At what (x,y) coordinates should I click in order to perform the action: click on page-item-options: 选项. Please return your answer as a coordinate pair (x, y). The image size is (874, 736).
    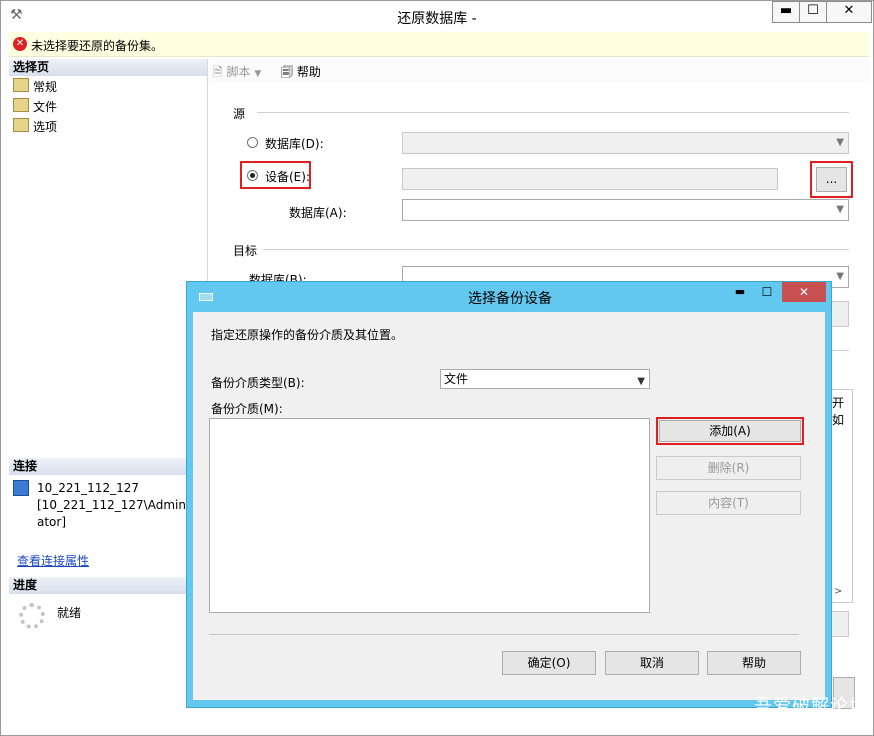
    Looking at the image, I should click on (35, 127).